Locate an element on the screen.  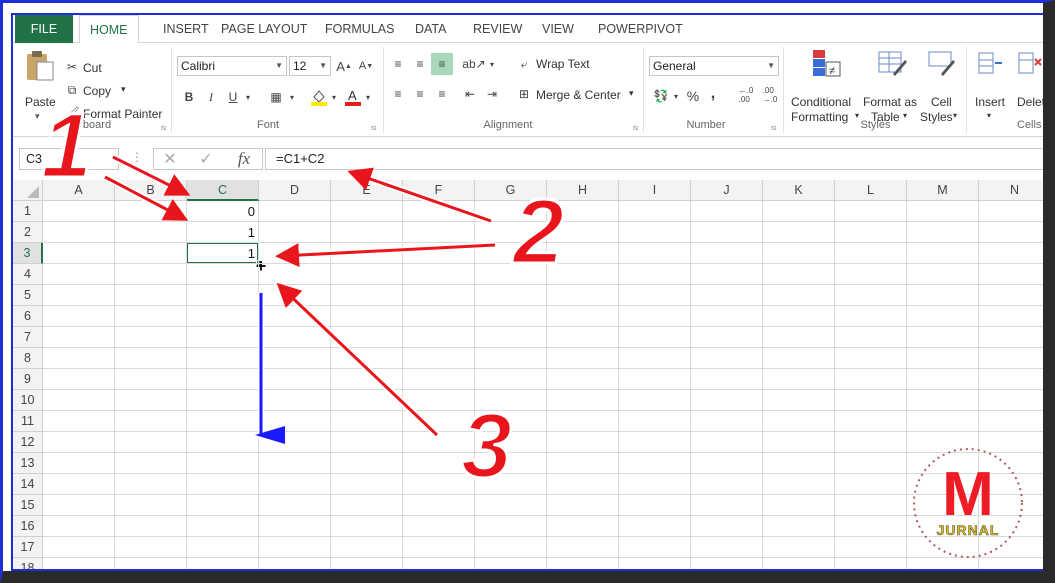
tab-review: REVIEW is located at coordinates (497, 29).